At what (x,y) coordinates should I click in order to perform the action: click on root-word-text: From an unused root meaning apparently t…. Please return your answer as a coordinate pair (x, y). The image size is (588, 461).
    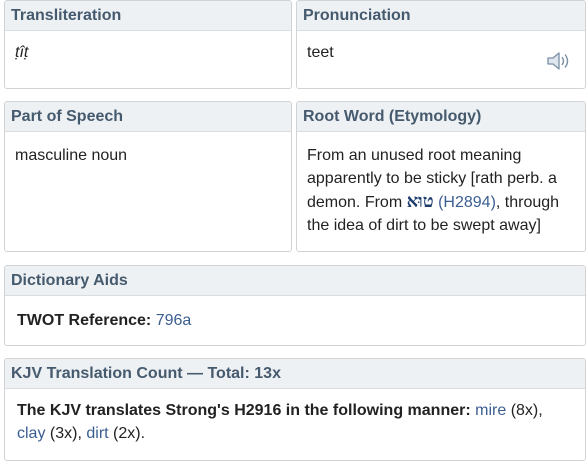
    Looking at the image, I should click on (441, 189).